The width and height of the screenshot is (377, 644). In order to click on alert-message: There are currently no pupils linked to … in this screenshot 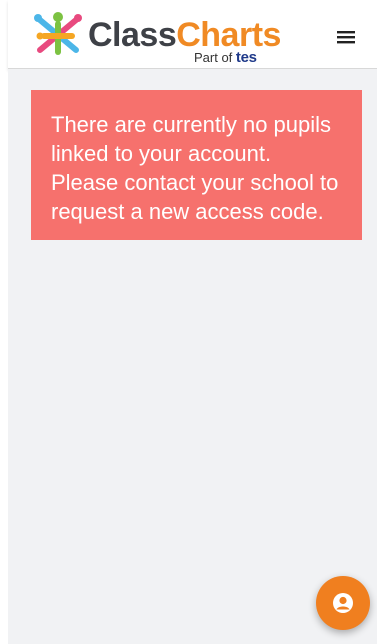, I will do `click(195, 168)`.